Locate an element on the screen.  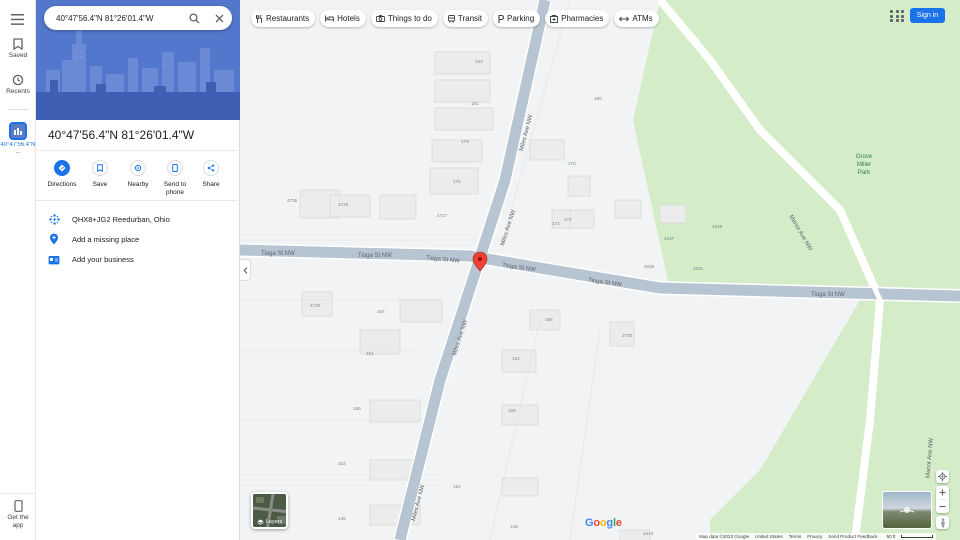
close-icon is located at coordinates (219, 18).